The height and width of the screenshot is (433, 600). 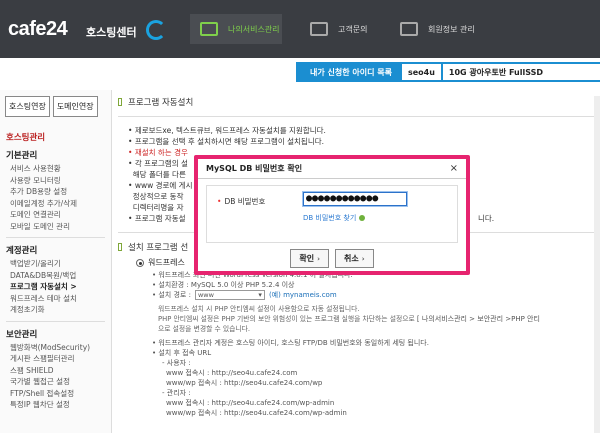 What do you see at coordinates (22, 334) in the screenshot?
I see `sidebar-group-security: 보안관리` at bounding box center [22, 334].